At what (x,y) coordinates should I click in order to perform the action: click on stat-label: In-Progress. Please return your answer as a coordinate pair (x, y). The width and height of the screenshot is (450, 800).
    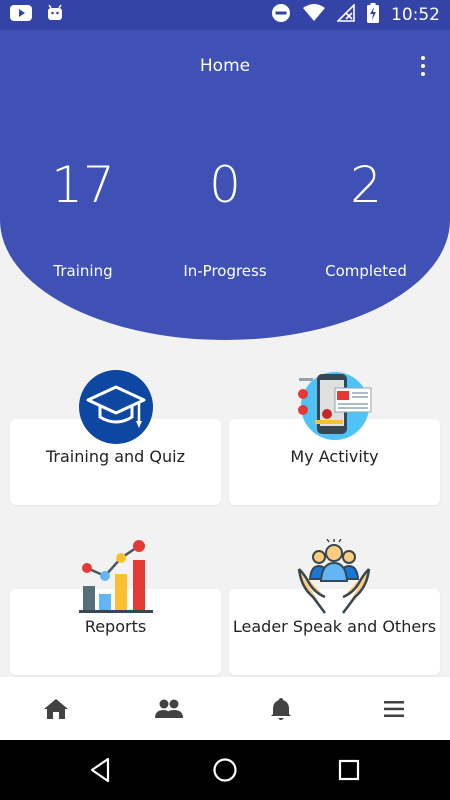
    Looking at the image, I should click on (225, 271).